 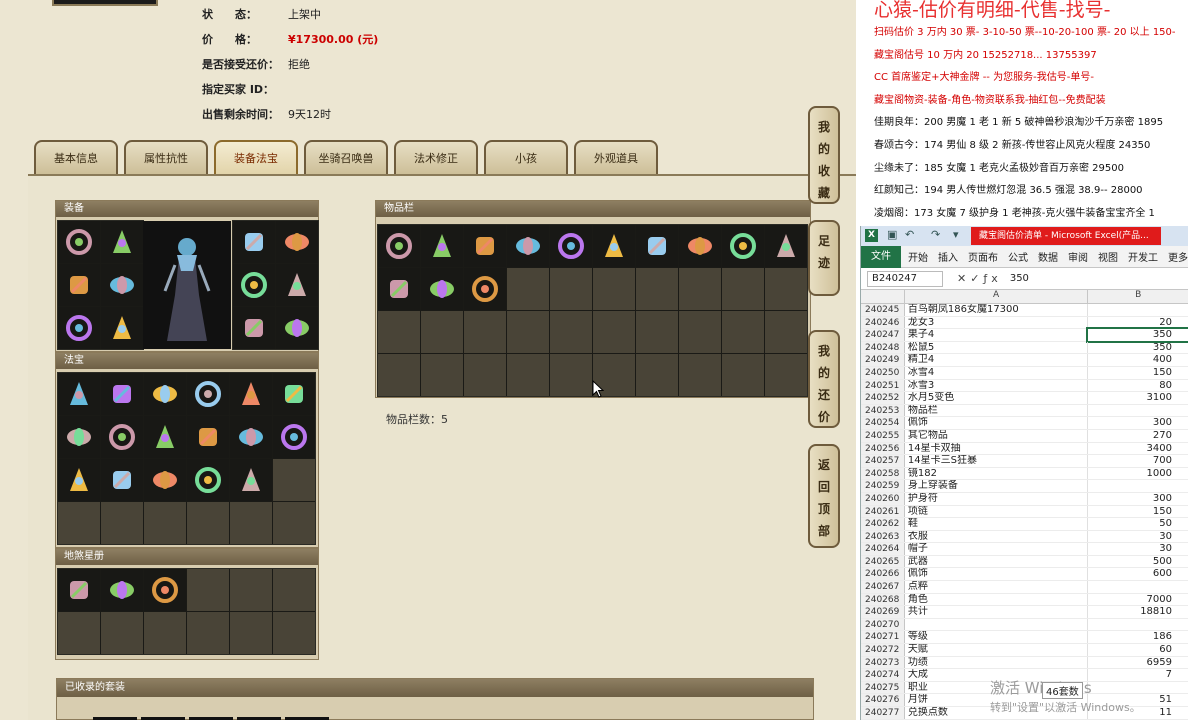 What do you see at coordinates (1138, 449) in the screenshot?
I see `cell-b: 3400` at bounding box center [1138, 449].